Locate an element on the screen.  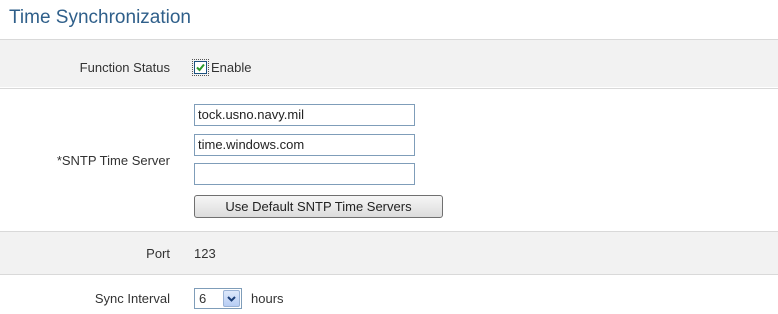
dropdown-button is located at coordinates (231, 298).